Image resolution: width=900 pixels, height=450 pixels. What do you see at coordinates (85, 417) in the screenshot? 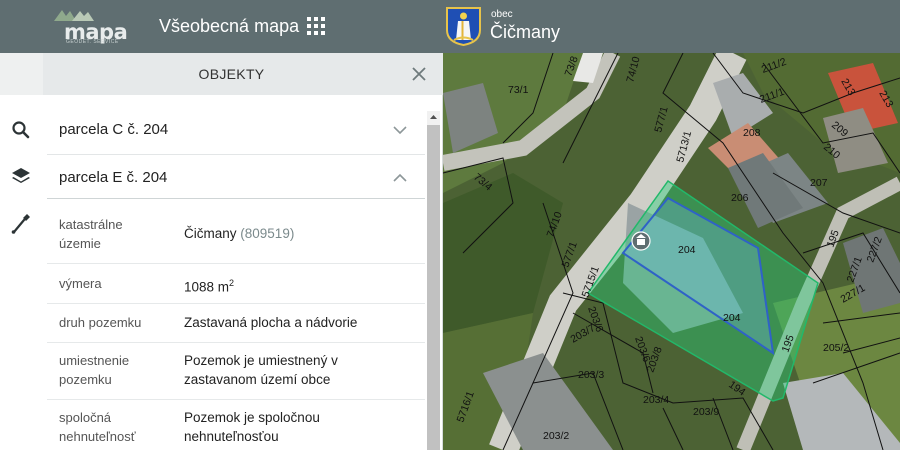
I see `property-key: spoločná` at bounding box center [85, 417].